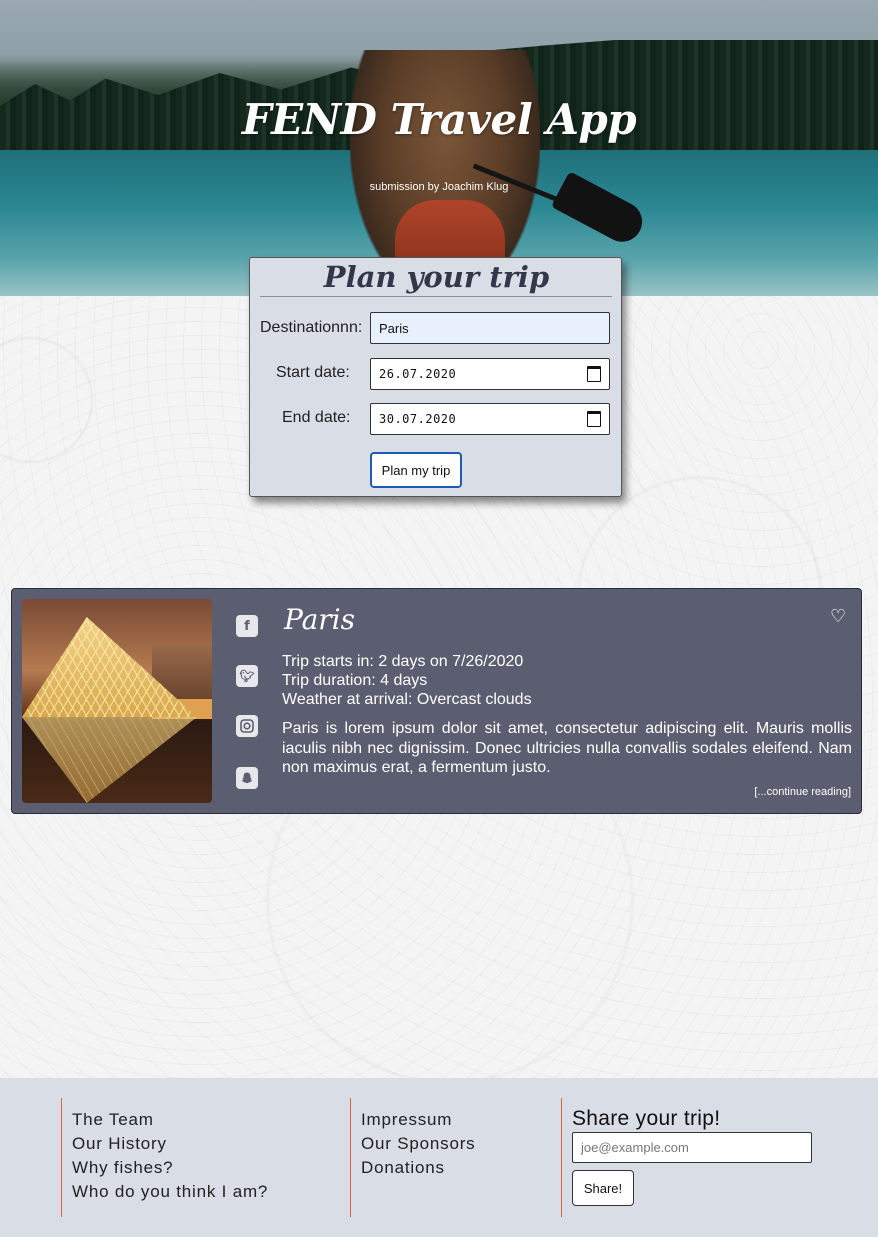  What do you see at coordinates (319, 619) in the screenshot?
I see `trip-city-title: Paris` at bounding box center [319, 619].